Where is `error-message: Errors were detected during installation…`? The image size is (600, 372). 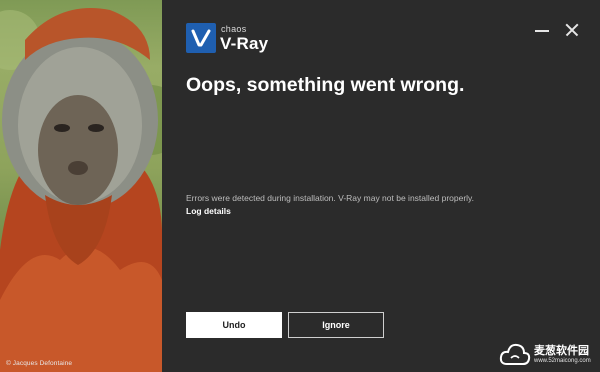
error-message: Errors were detected during installation… is located at coordinates (330, 198).